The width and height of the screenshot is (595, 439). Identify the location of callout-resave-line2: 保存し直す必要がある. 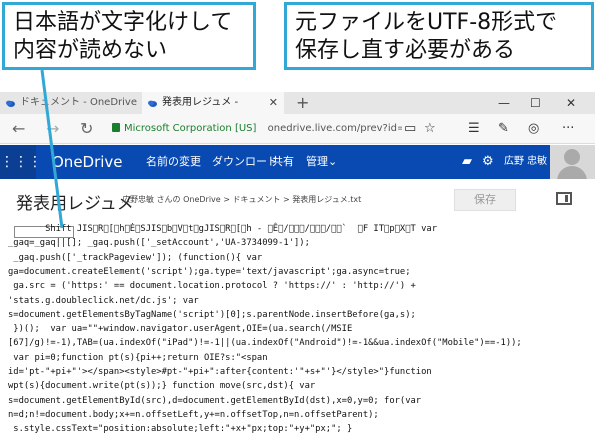
(405, 50).